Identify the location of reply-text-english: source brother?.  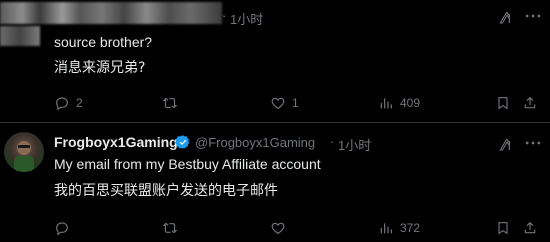
(103, 42).